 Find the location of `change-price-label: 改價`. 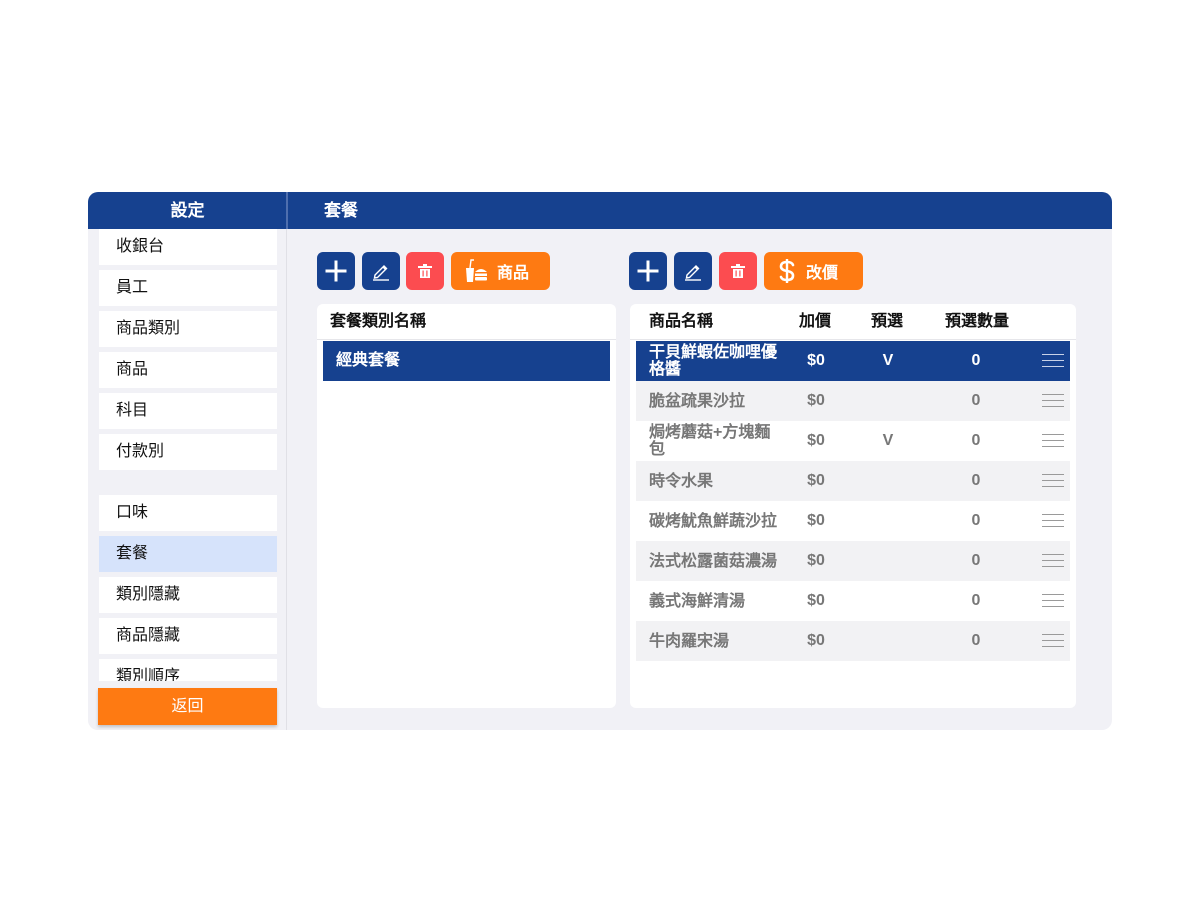

change-price-label: 改價 is located at coordinates (822, 273).